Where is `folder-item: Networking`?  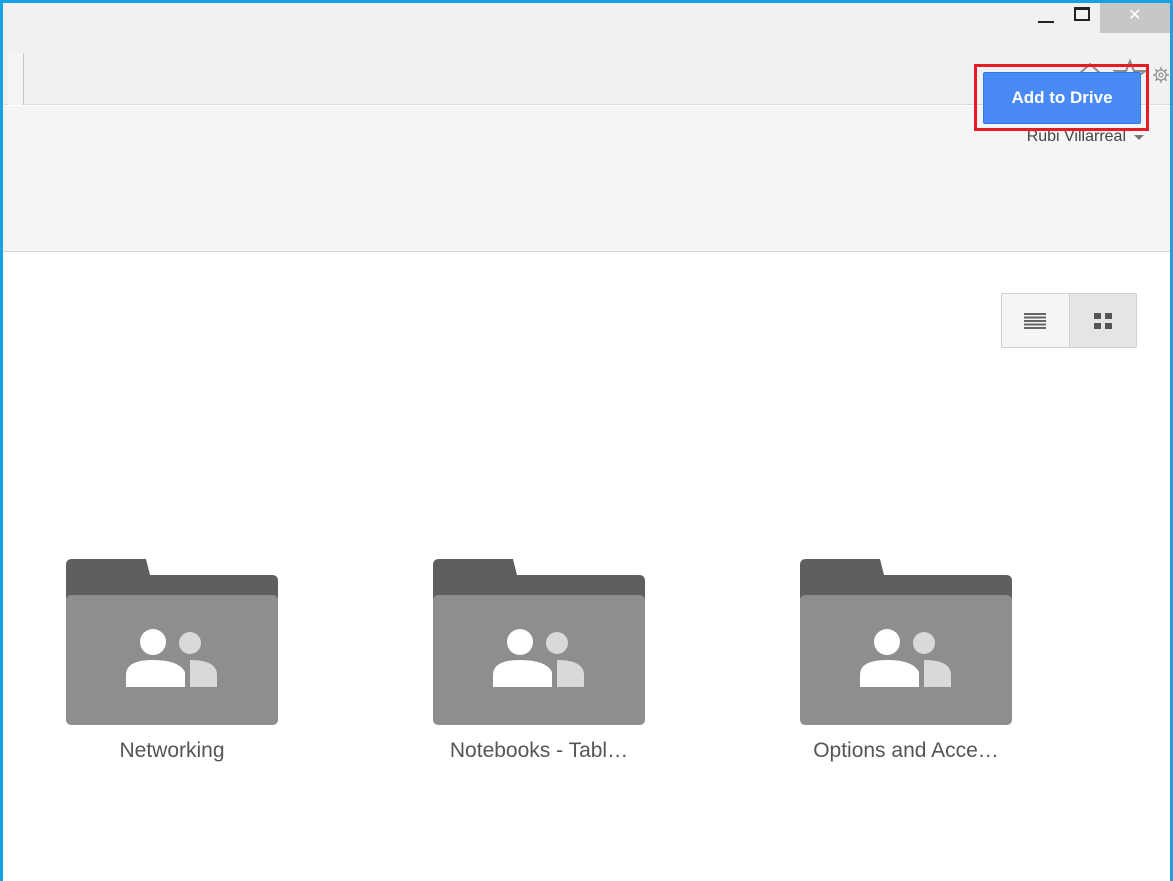 folder-item: Networking is located at coordinates (172, 661).